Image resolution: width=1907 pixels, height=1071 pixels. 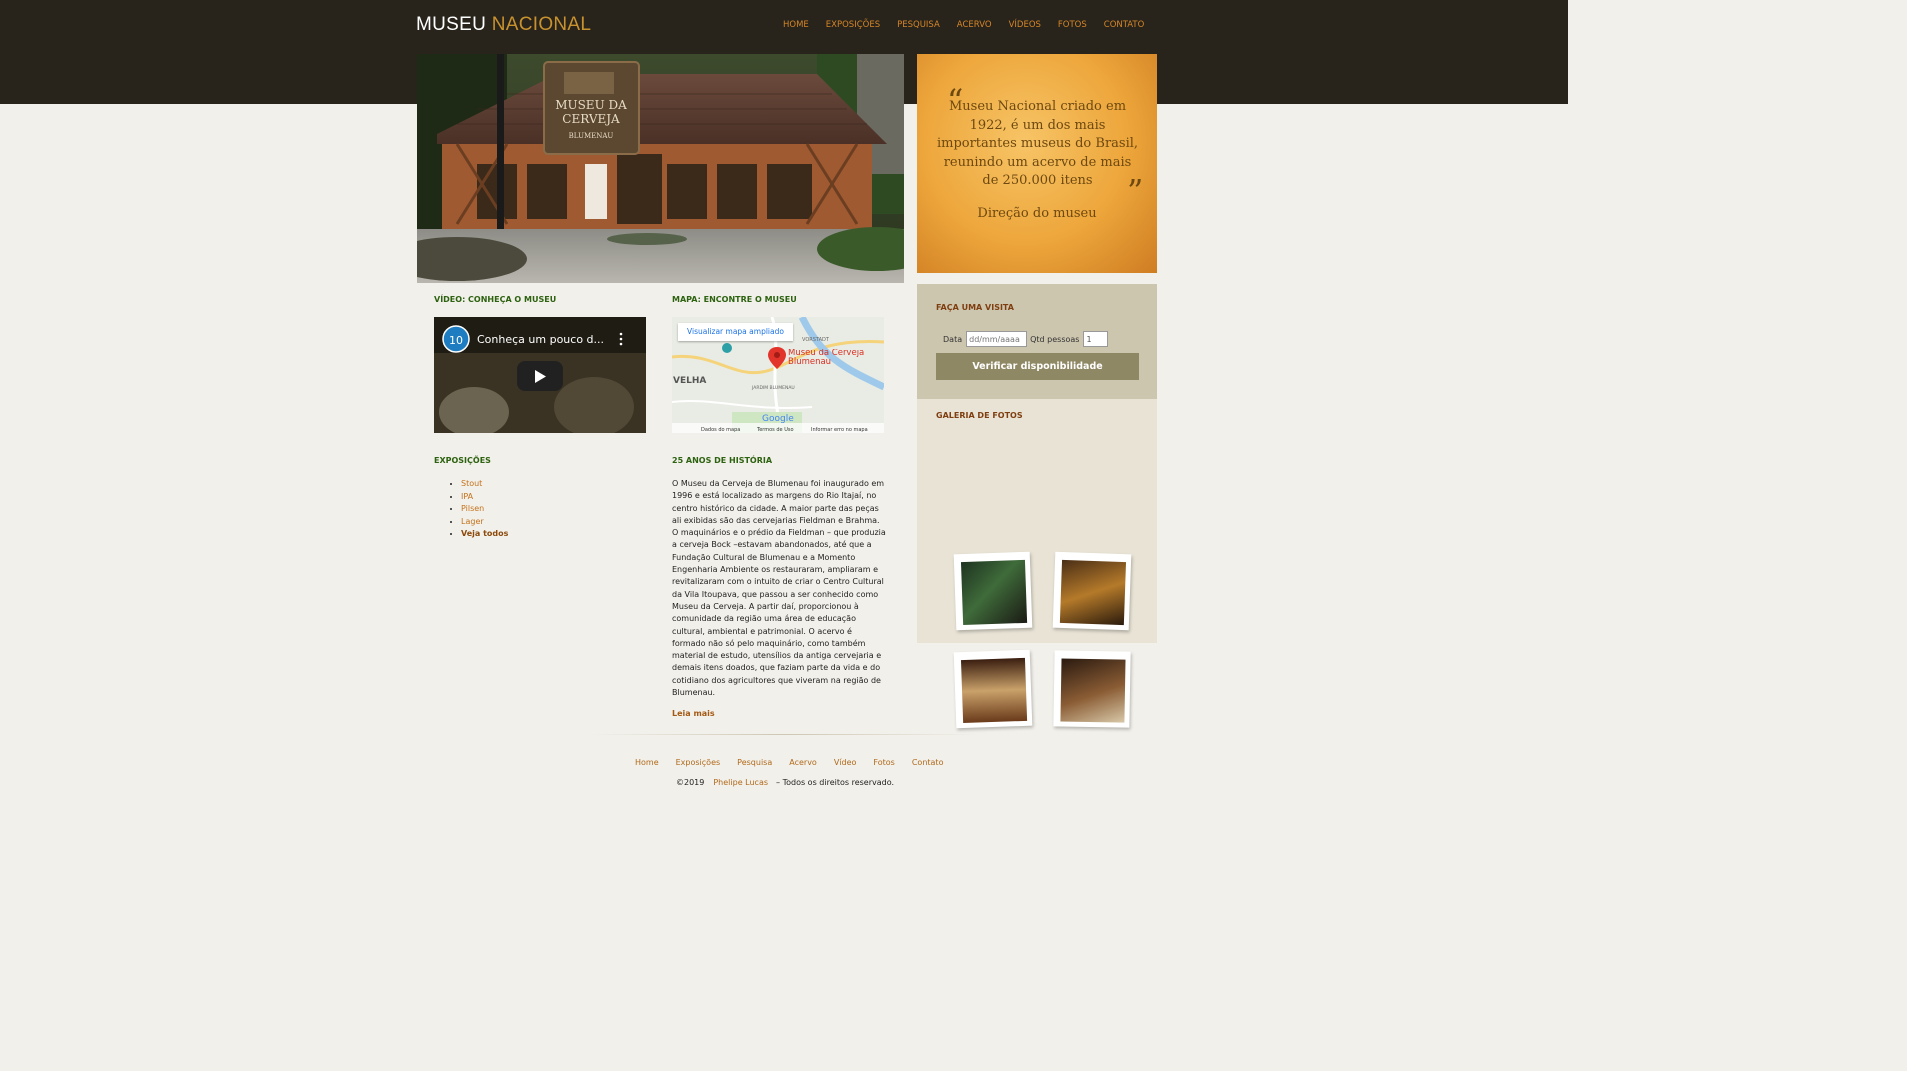 I want to click on copyright-year: ©2019, so click(x=690, y=782).